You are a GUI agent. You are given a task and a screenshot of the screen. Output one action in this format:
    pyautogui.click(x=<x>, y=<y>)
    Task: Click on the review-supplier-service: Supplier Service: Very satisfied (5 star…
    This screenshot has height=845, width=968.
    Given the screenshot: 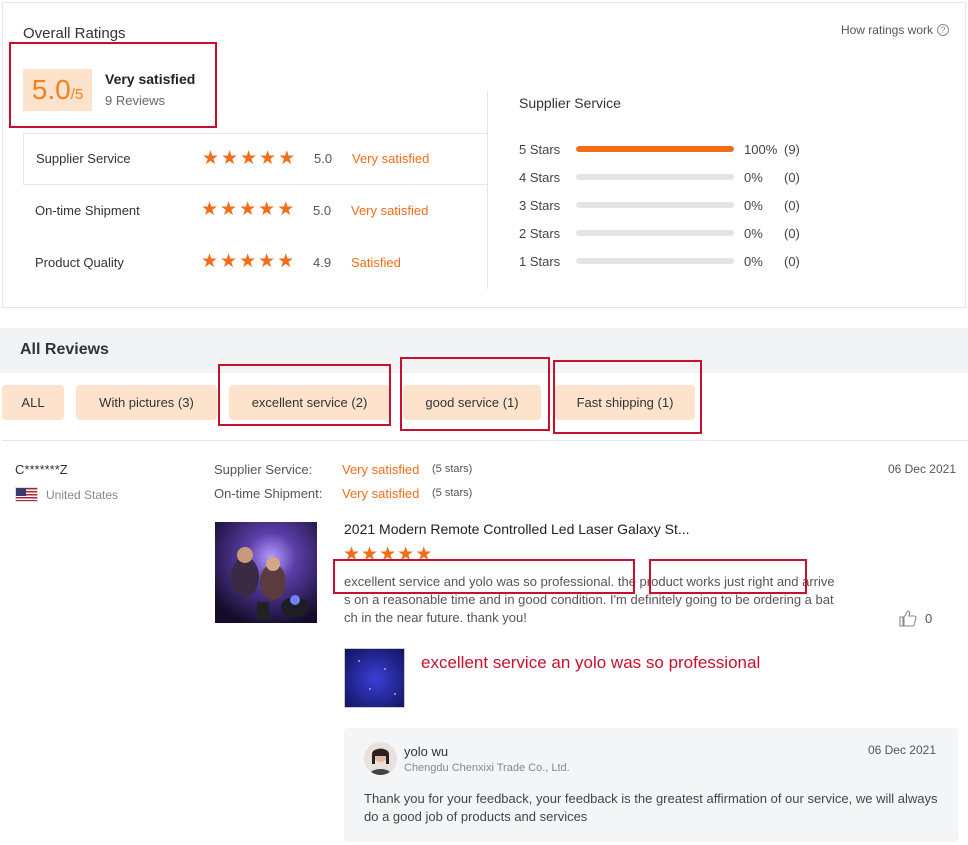 What is the action you would take?
    pyautogui.click(x=343, y=469)
    